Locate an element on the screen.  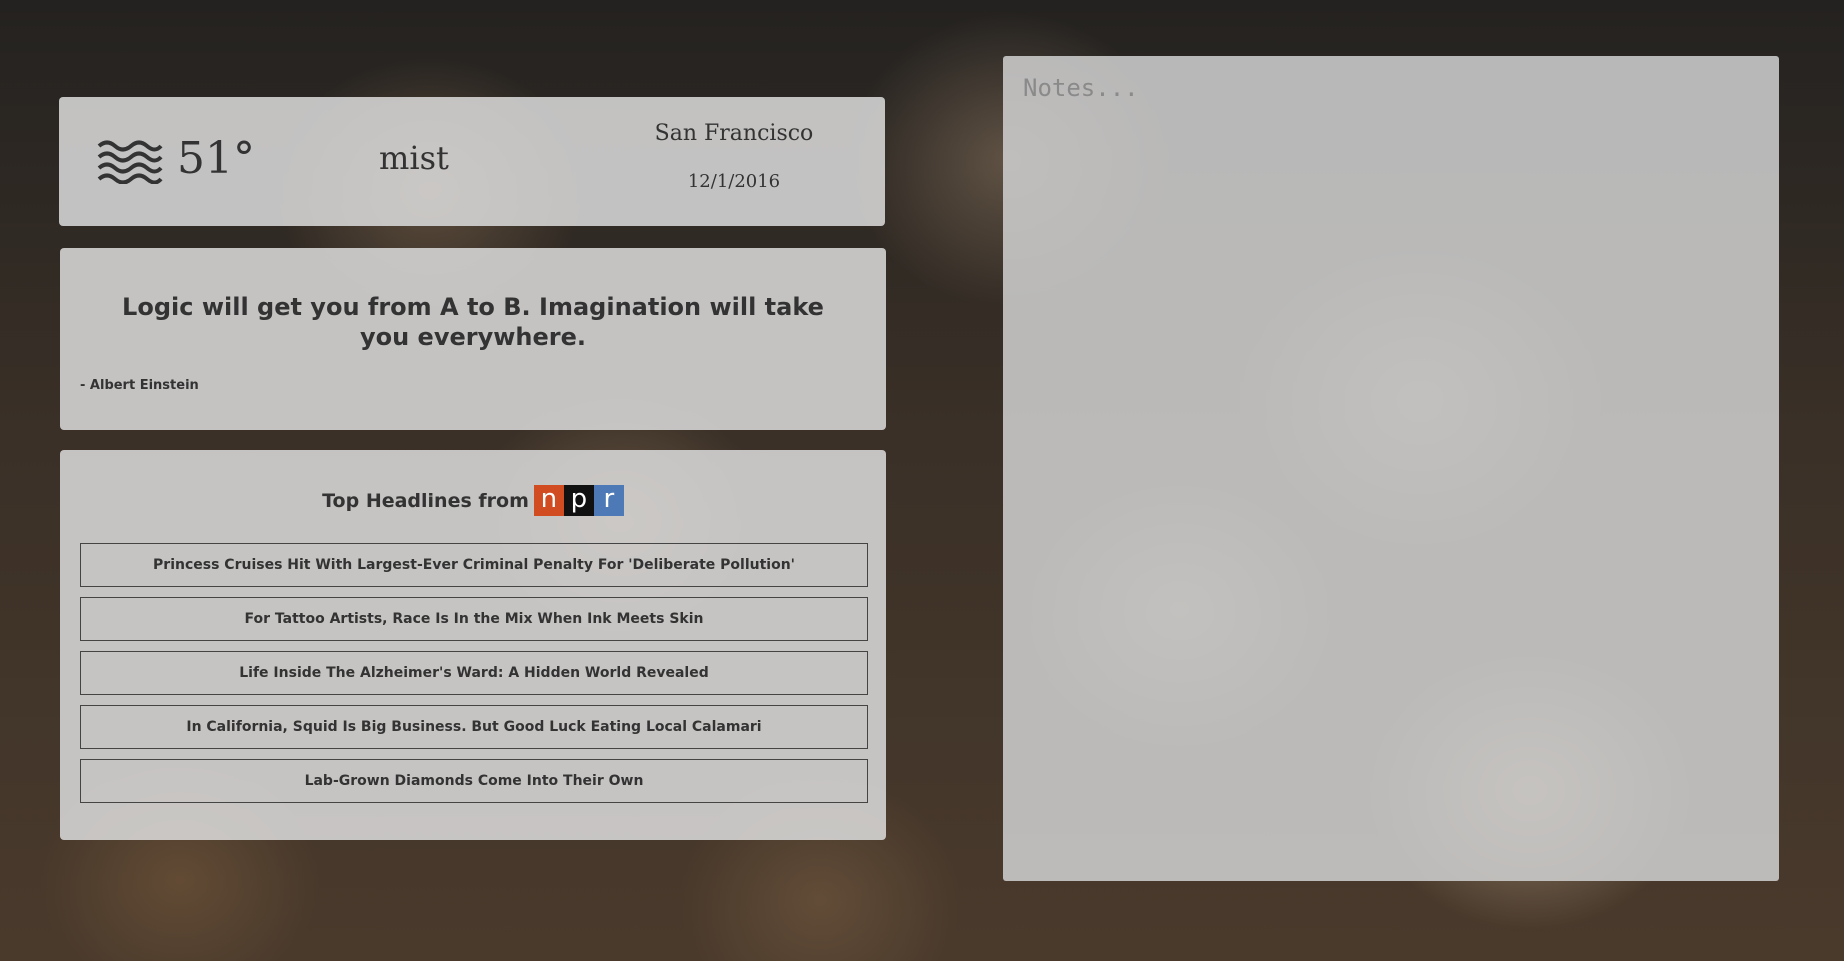
quote-author: - Albert Einstein is located at coordinates (139, 385).